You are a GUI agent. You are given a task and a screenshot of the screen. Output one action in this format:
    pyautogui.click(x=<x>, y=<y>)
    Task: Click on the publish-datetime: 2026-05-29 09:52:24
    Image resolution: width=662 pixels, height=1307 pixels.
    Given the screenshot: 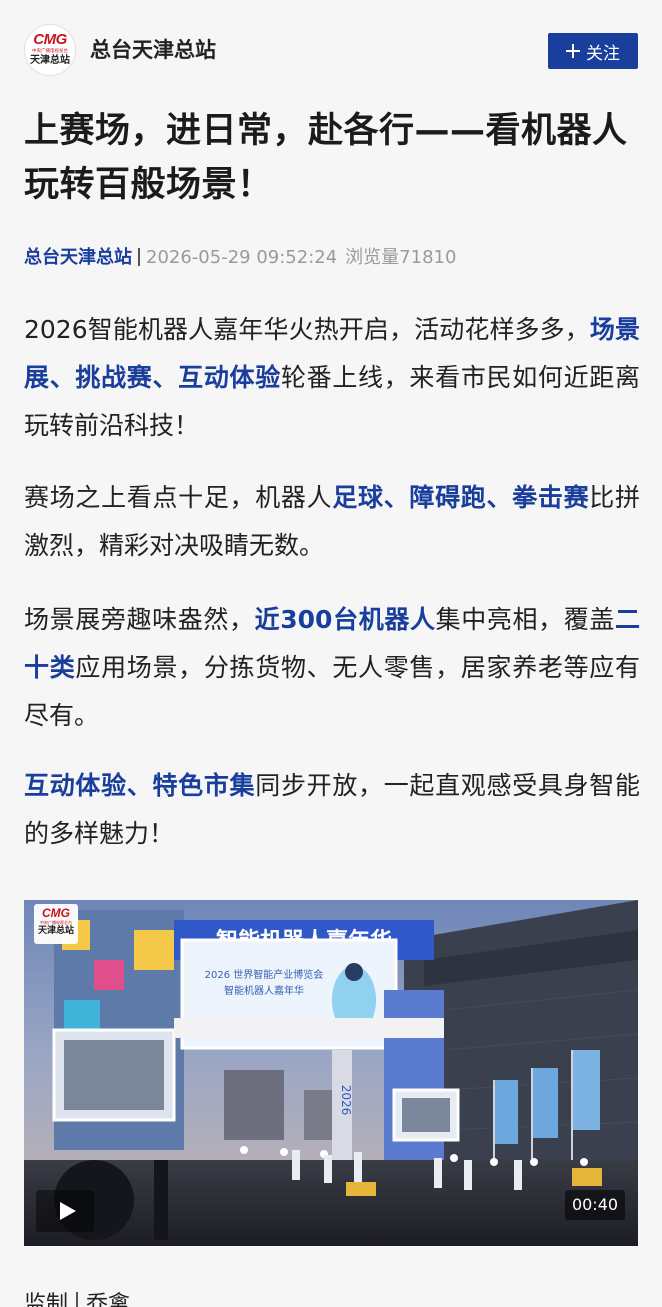 What is the action you would take?
    pyautogui.click(x=242, y=257)
    